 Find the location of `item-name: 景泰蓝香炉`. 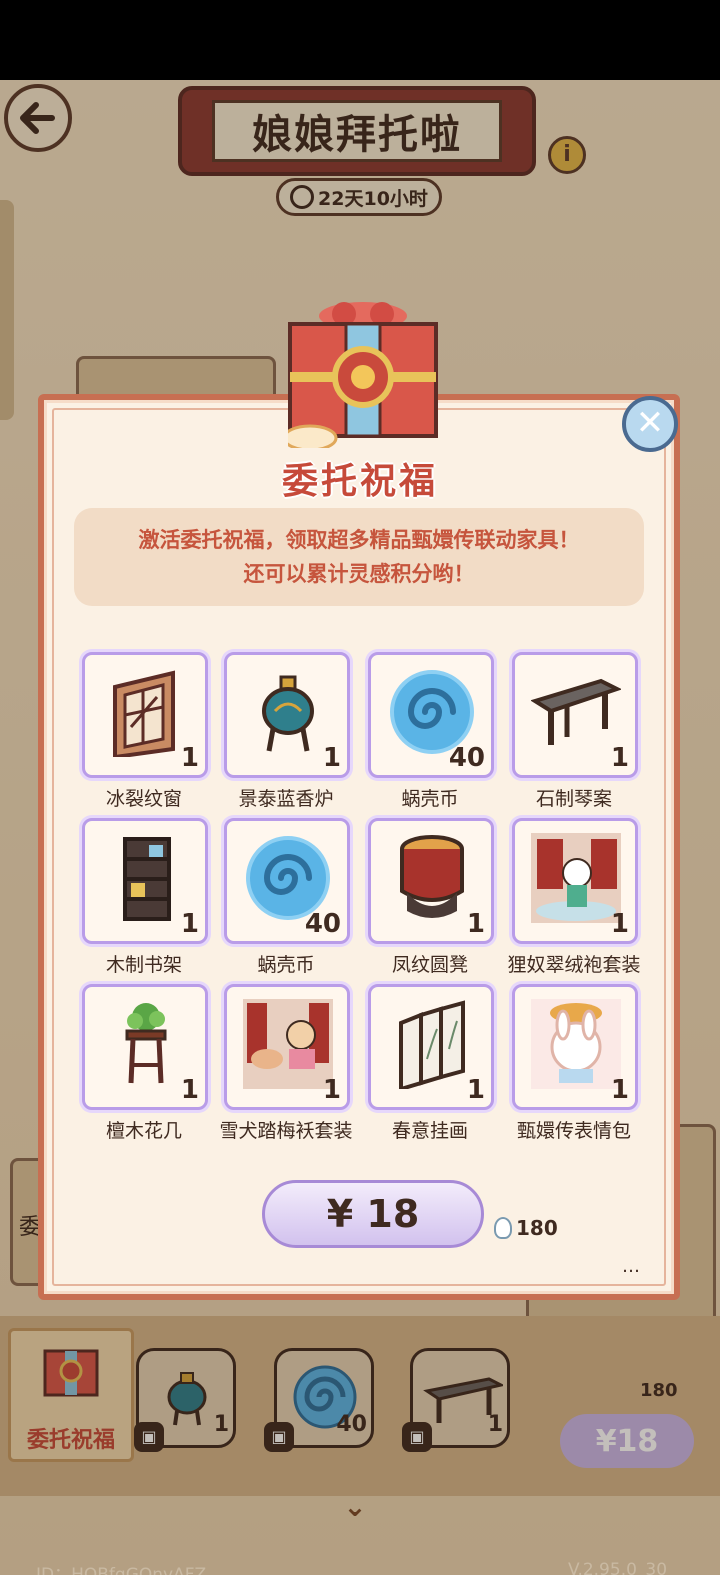

item-name: 景泰蓝香炉 is located at coordinates (286, 799).